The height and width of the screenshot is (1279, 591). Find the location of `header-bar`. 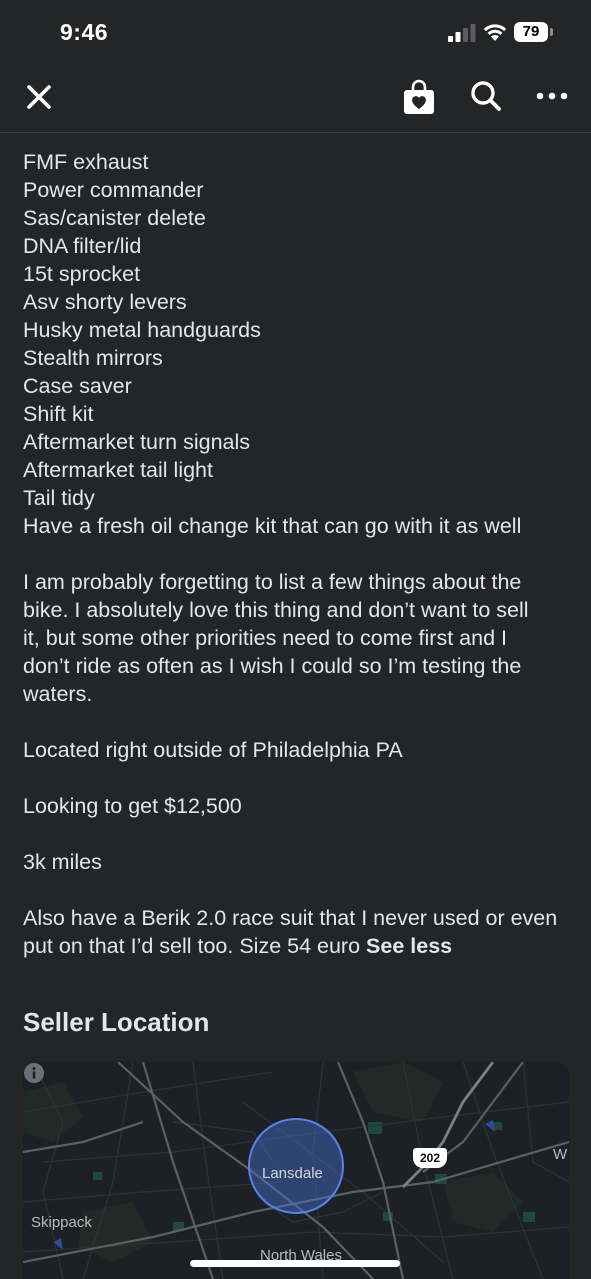

header-bar is located at coordinates (295, 99).